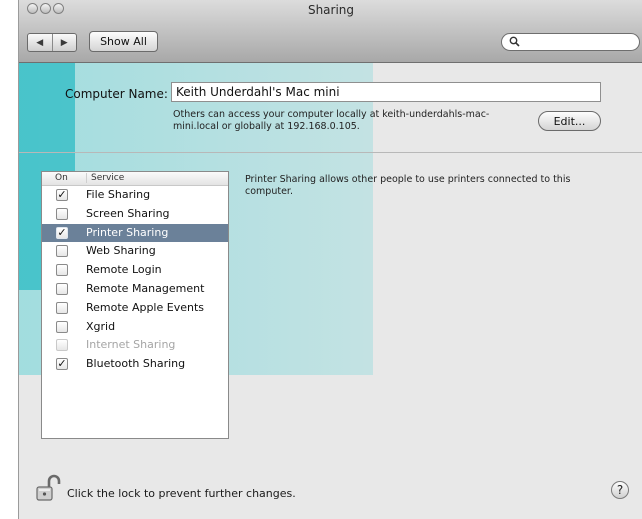 Image resolution: width=642 pixels, height=519 pixels. Describe the element at coordinates (62, 345) in the screenshot. I see `internet-sharing-checkbox` at that location.